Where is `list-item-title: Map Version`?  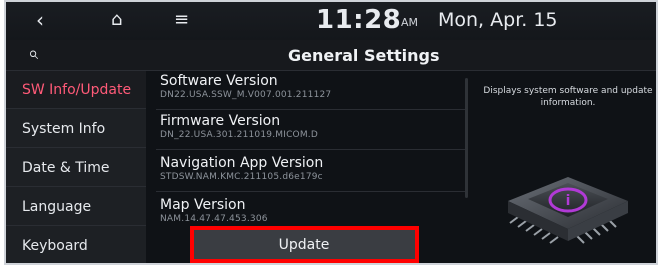
list-item-title: Map Version is located at coordinates (203, 205).